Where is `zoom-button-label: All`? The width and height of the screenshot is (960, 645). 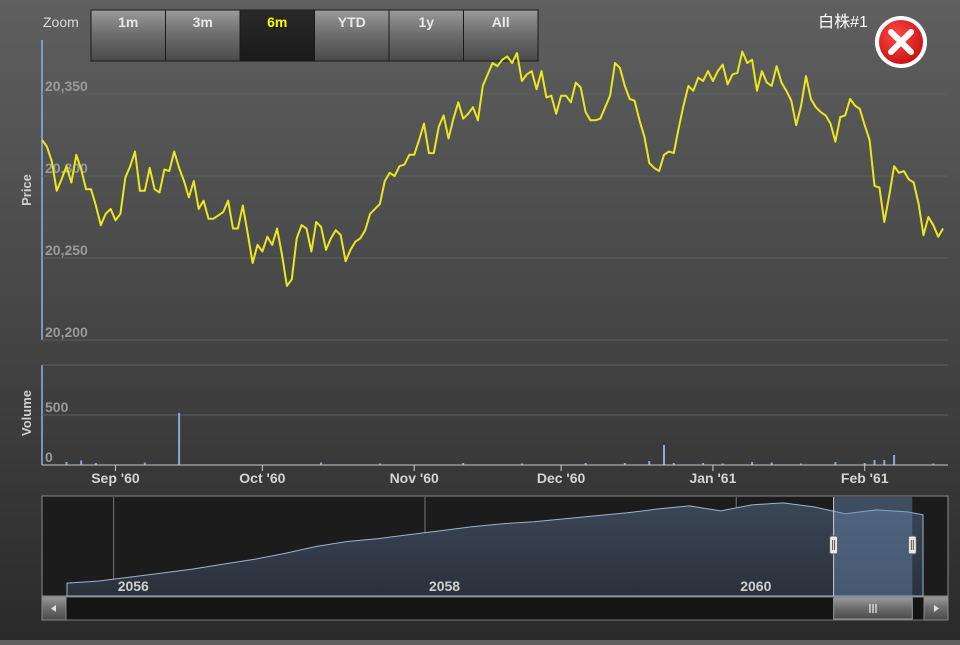
zoom-button-label: All is located at coordinates (501, 22).